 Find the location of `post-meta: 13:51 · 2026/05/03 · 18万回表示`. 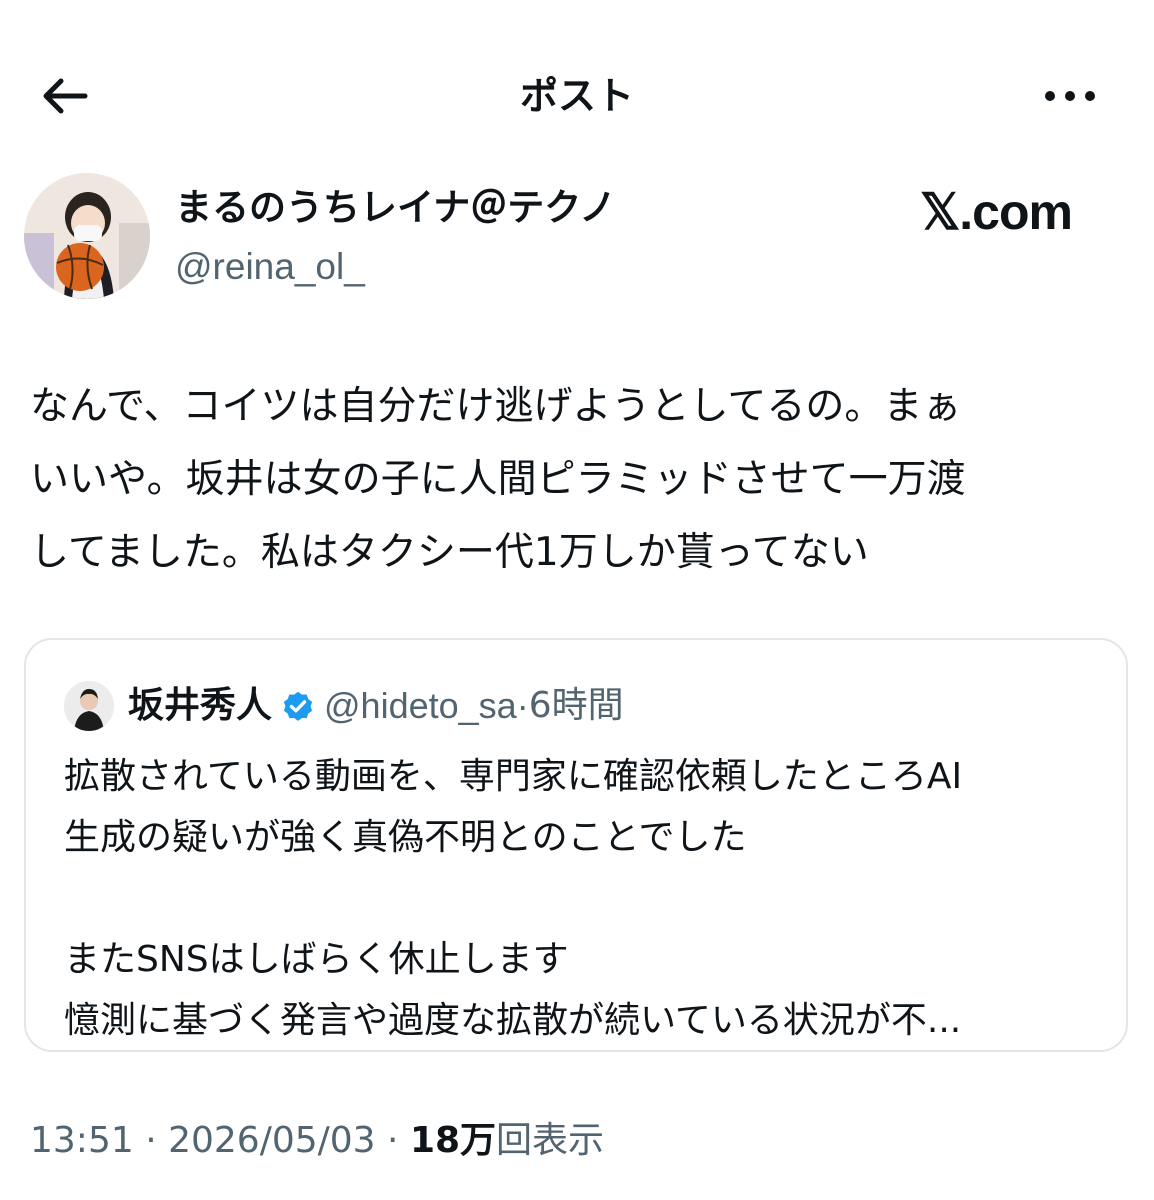

post-meta: 13:51 · 2026/05/03 · 18万回表示 is located at coordinates (317, 1141).